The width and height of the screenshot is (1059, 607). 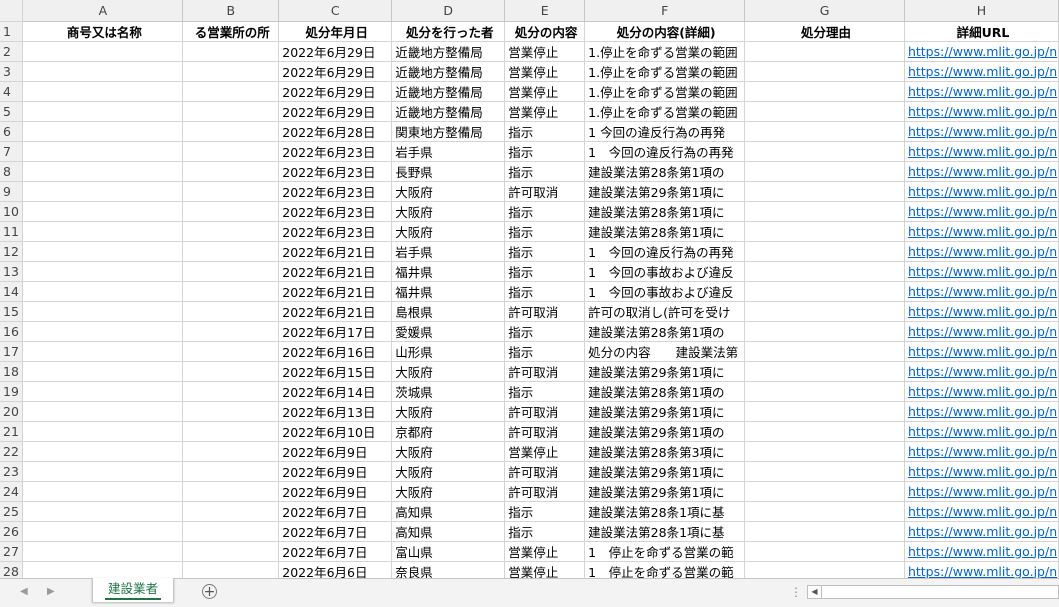 What do you see at coordinates (12, 351) in the screenshot?
I see `row-header: 17` at bounding box center [12, 351].